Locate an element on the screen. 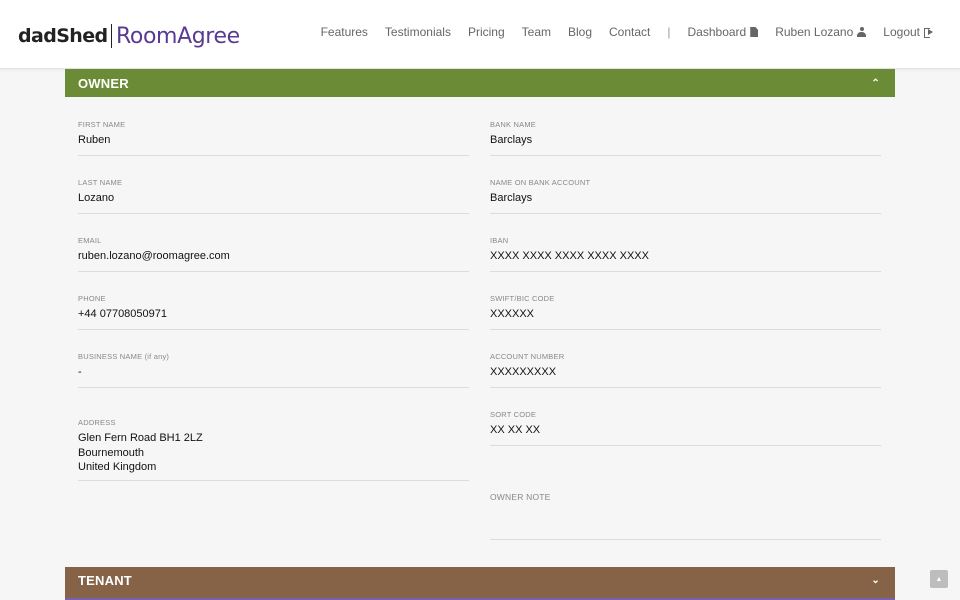  field-email: EMAIL ruben.lozano@roomagree.com is located at coordinates (273, 254).